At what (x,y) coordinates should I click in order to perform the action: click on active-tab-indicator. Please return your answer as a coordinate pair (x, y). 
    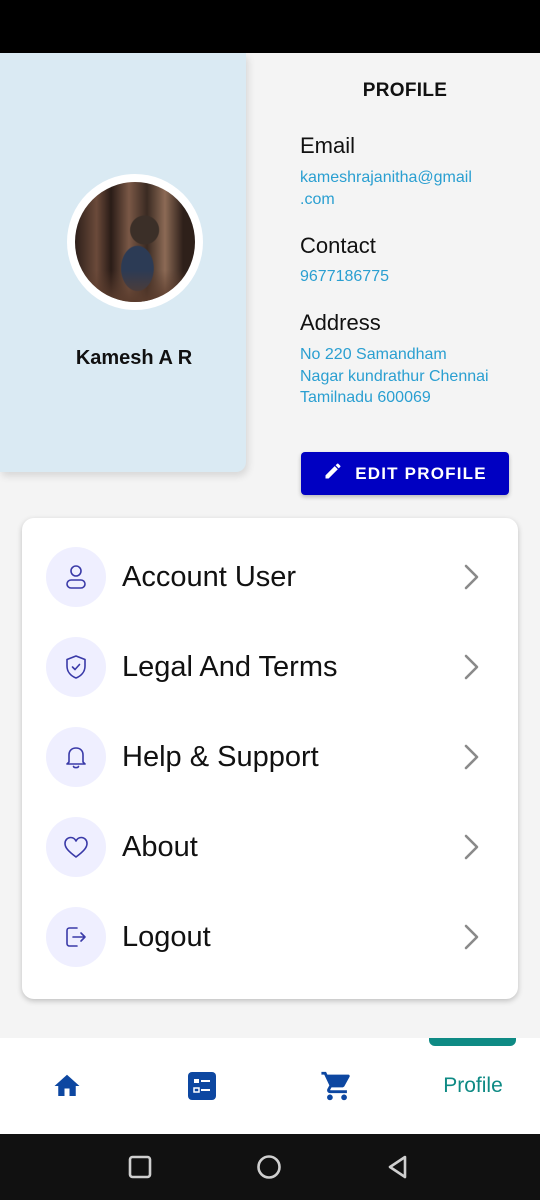
    Looking at the image, I should click on (472, 1042).